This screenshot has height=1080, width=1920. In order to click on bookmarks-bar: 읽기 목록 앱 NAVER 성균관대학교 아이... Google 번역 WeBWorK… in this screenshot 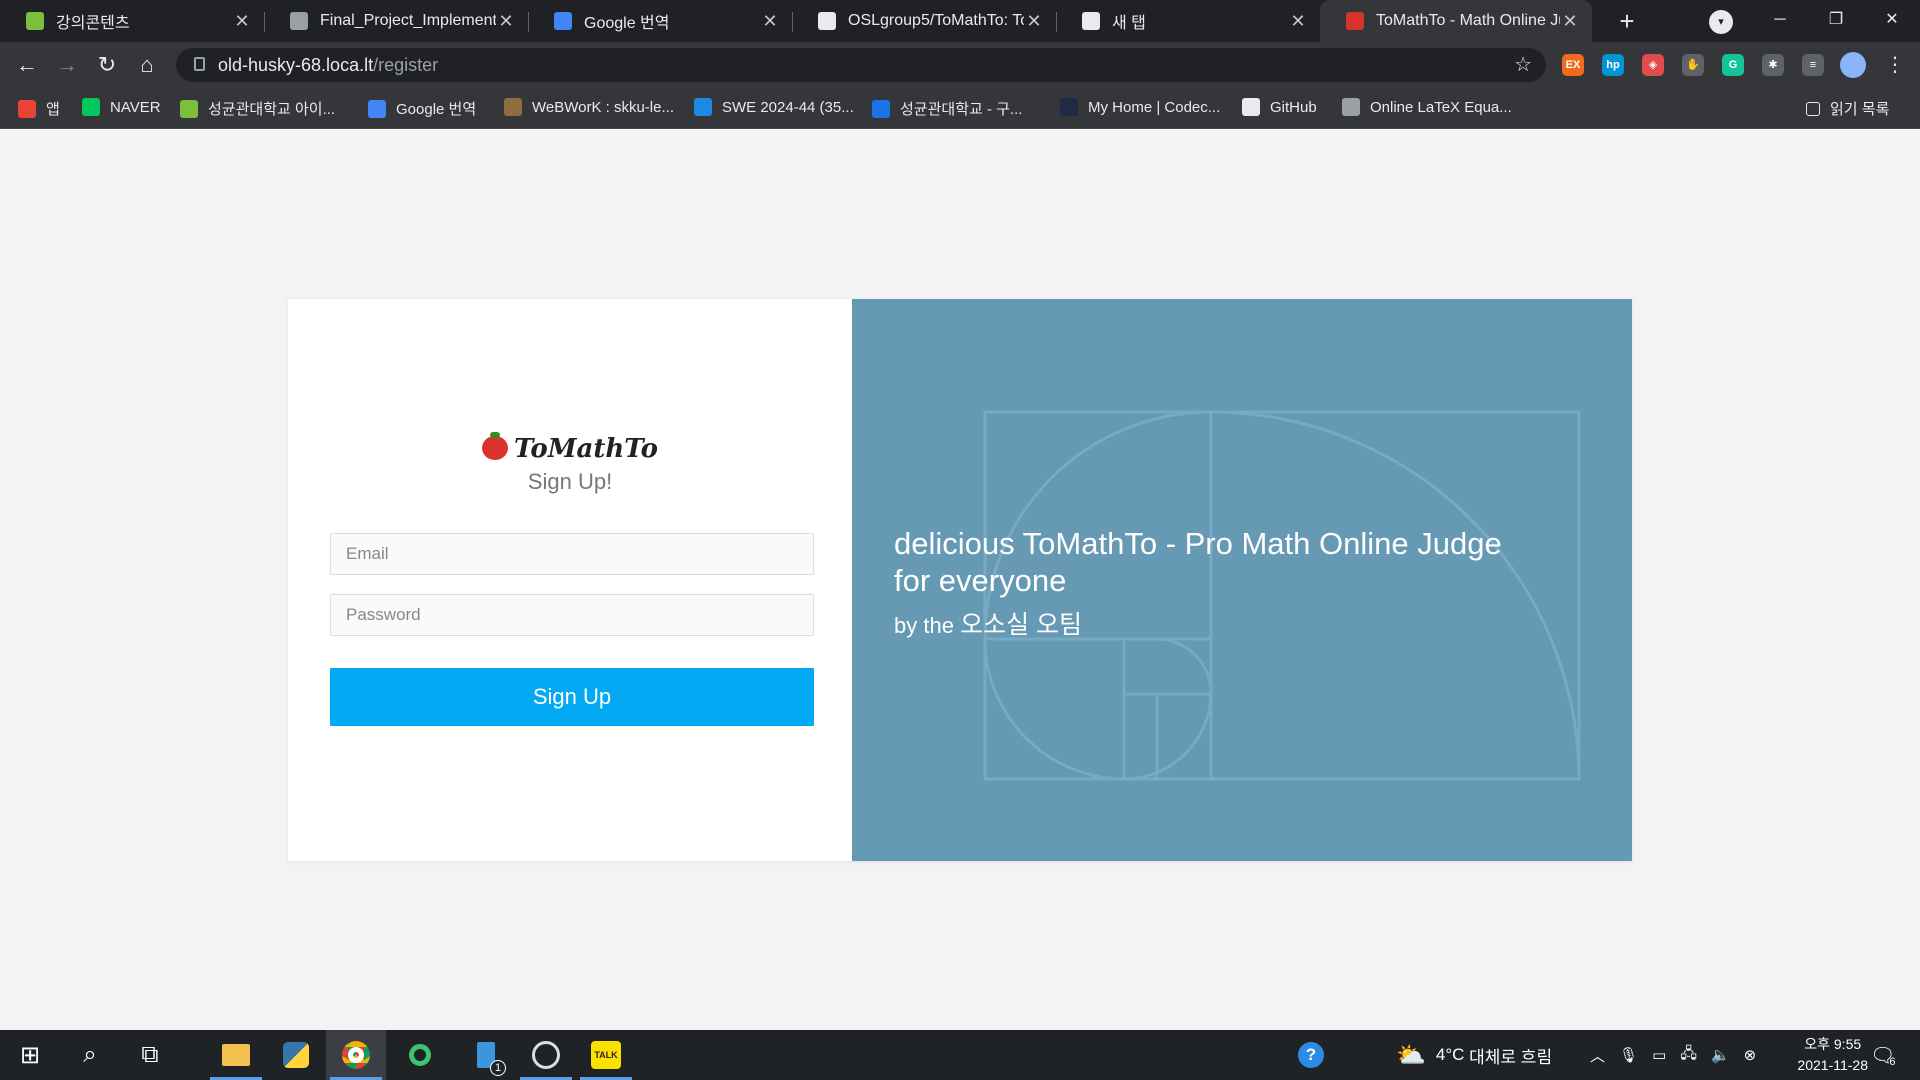, I will do `click(960, 108)`.